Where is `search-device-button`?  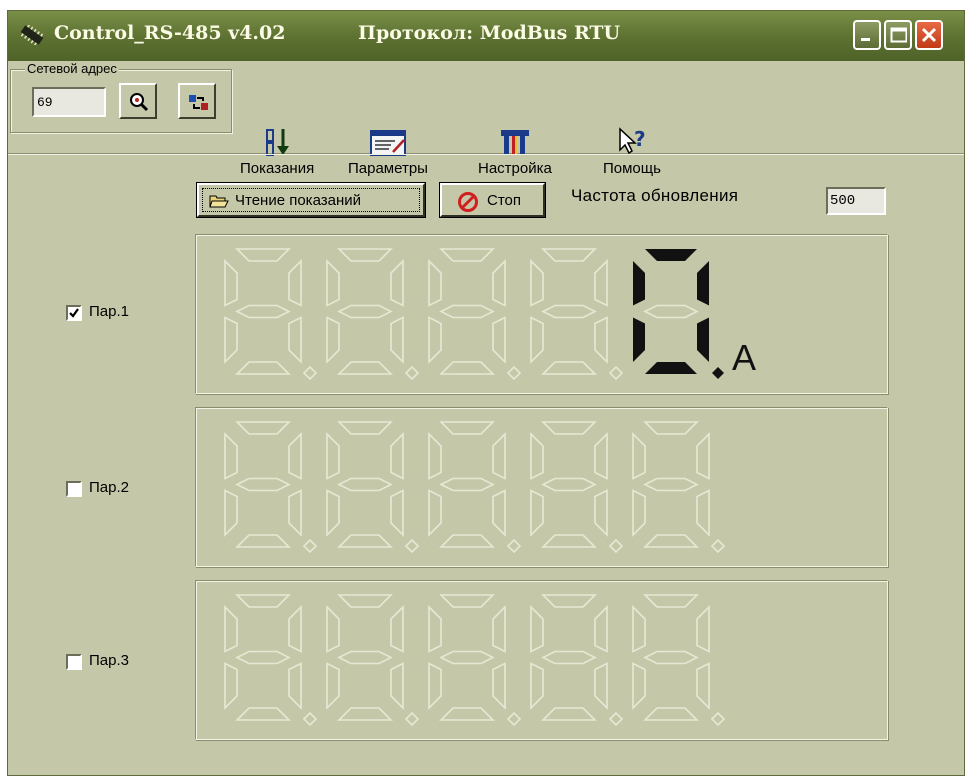
search-device-button is located at coordinates (138, 101).